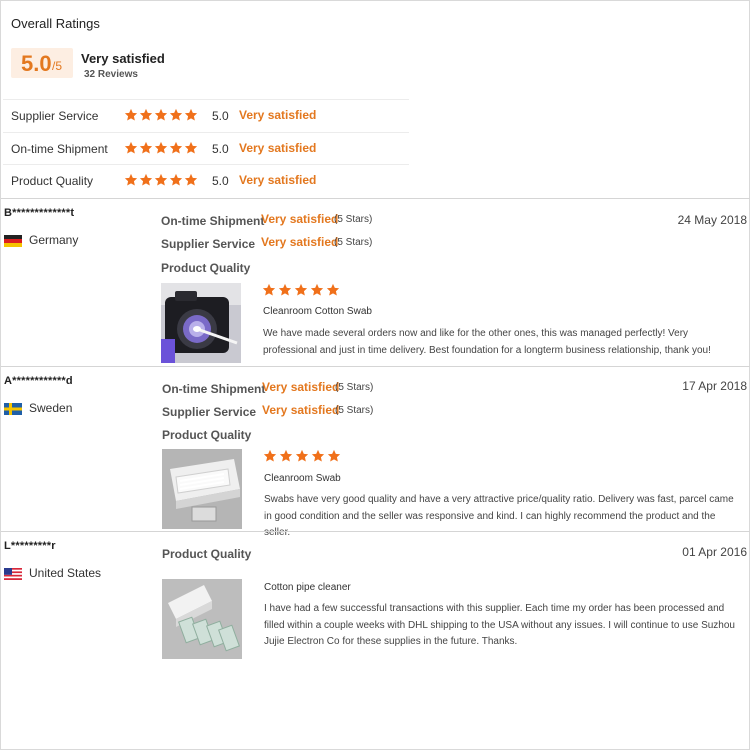 The image size is (750, 750). I want to click on rating-row-supplier-service: Supplier Service 5.0 Very satisfied, so click(206, 115).